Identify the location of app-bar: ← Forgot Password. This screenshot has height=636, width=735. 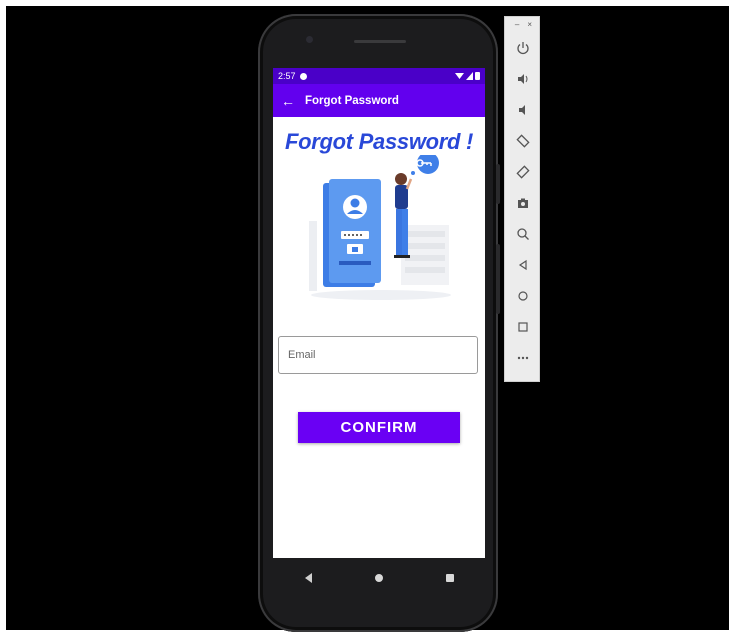
(379, 100).